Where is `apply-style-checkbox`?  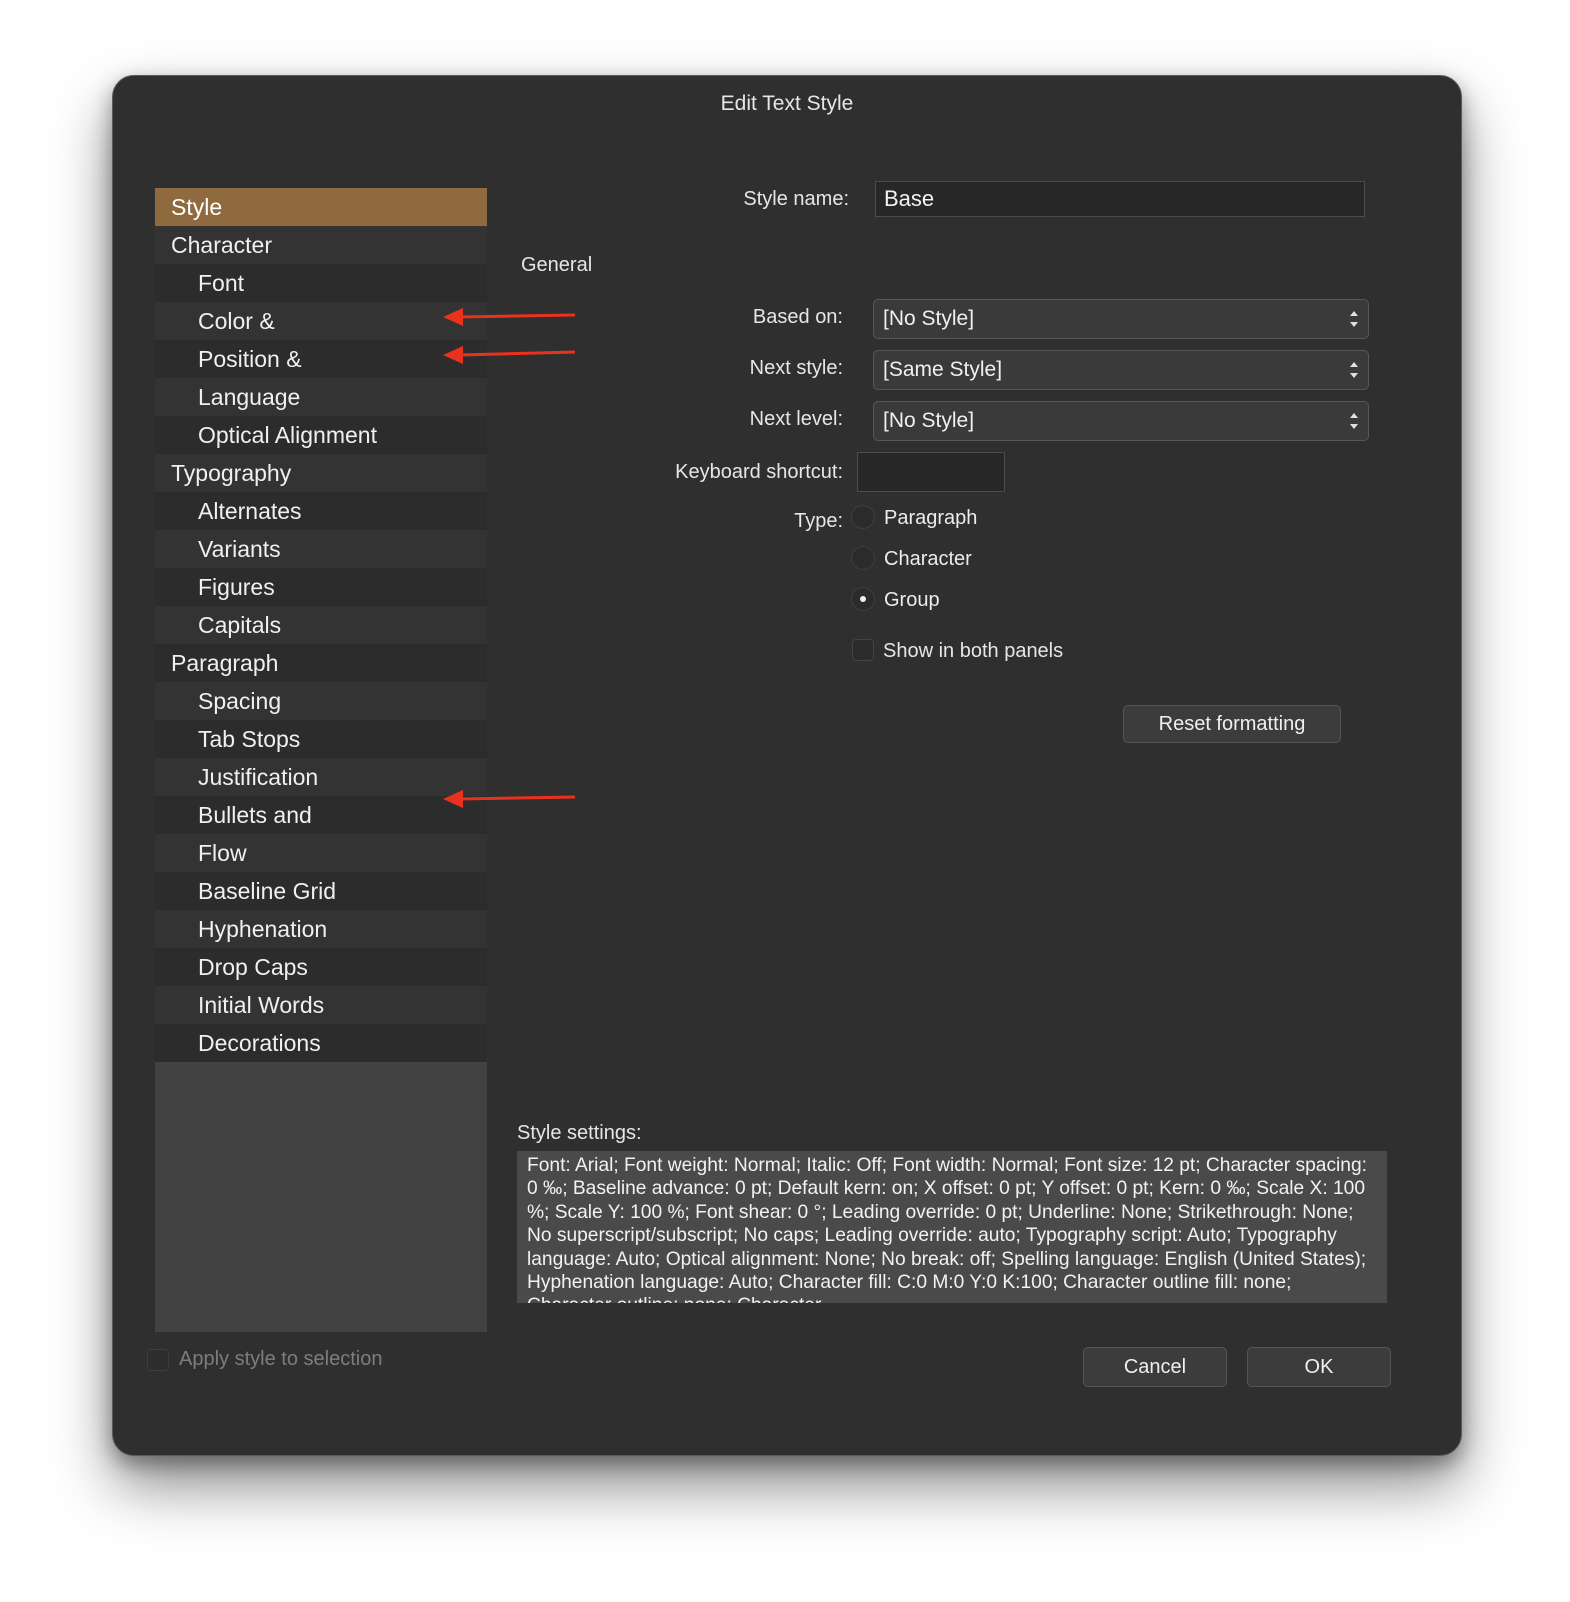 apply-style-checkbox is located at coordinates (158, 1360).